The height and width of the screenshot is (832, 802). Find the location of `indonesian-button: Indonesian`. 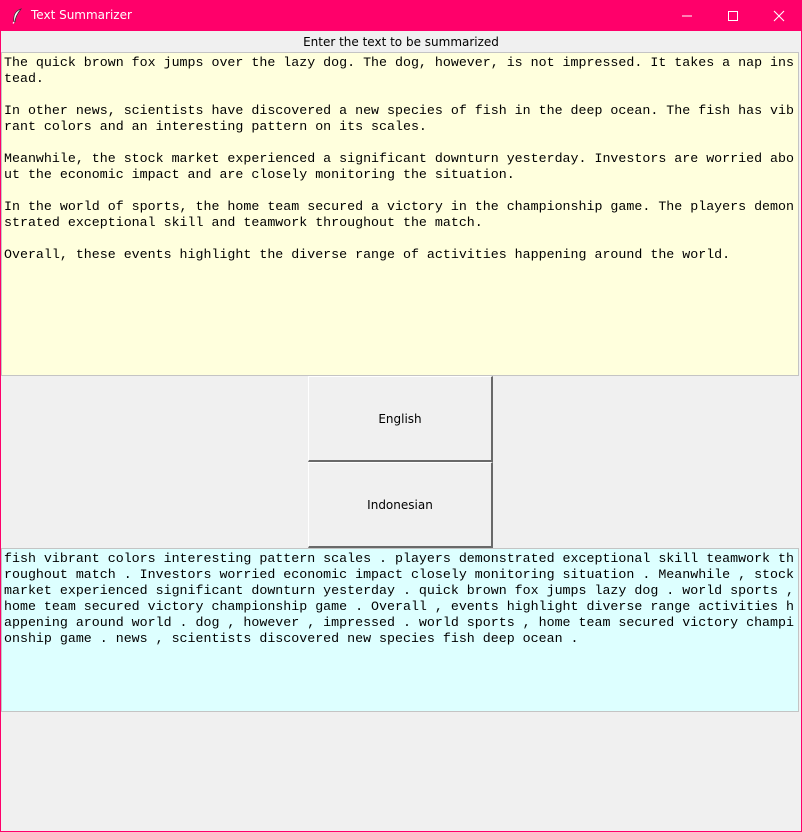

indonesian-button: Indonesian is located at coordinates (400, 505).